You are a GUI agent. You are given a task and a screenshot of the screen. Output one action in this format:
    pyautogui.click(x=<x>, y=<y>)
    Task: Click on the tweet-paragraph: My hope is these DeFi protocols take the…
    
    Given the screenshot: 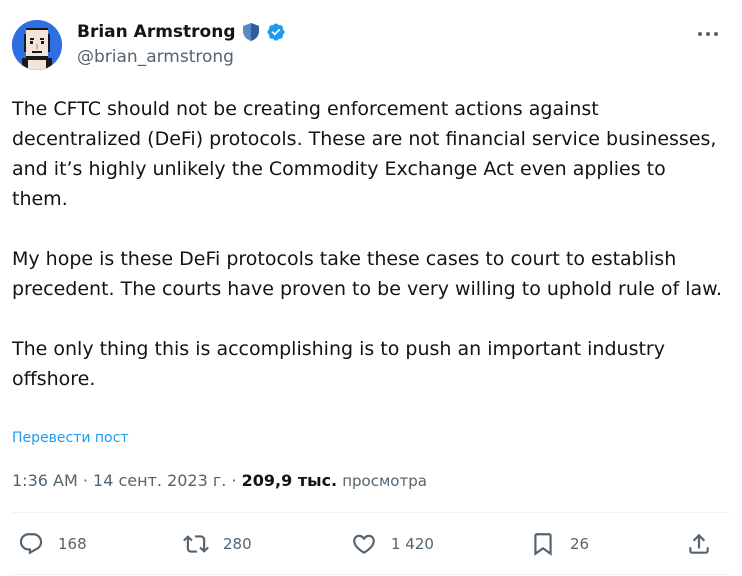 What is the action you would take?
    pyautogui.click(x=367, y=274)
    